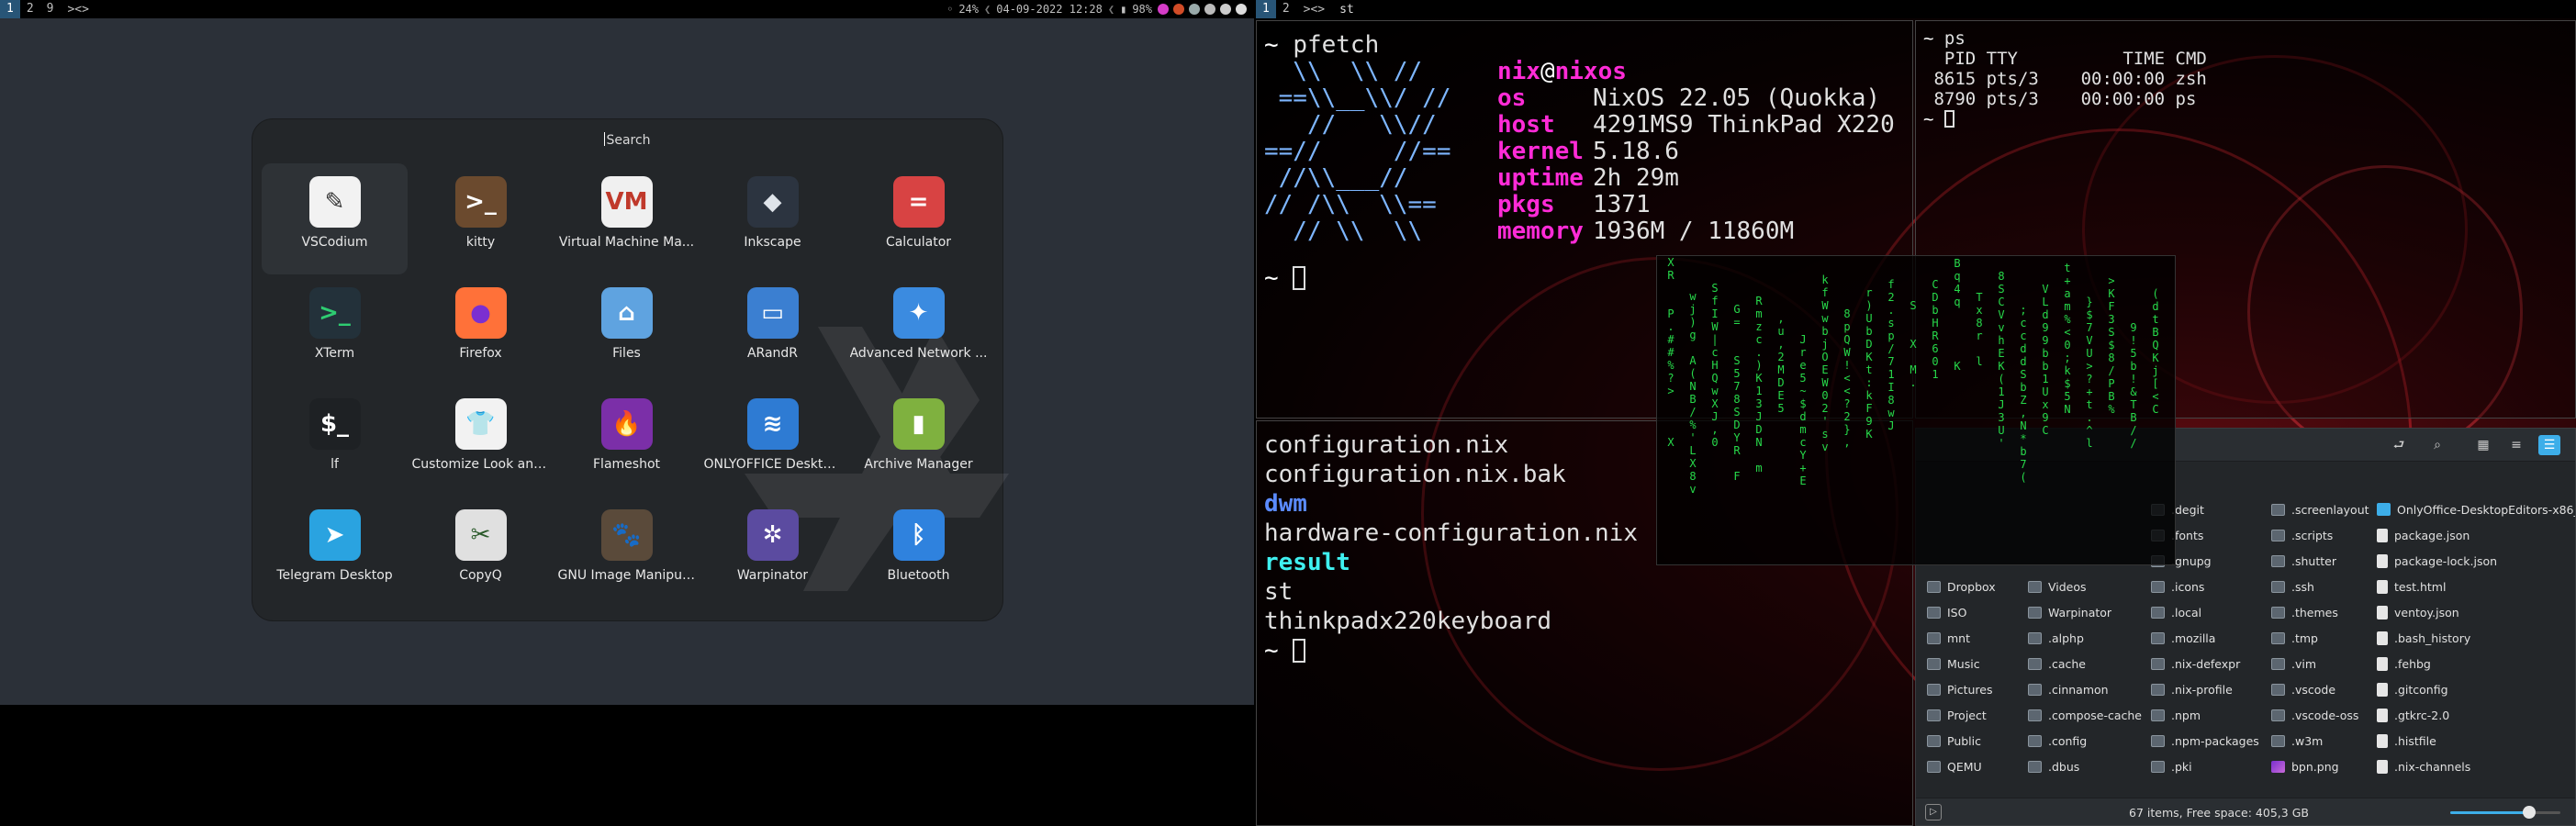  Describe the element at coordinates (2324, 535) in the screenshot. I see `file-item: .scripts` at that location.